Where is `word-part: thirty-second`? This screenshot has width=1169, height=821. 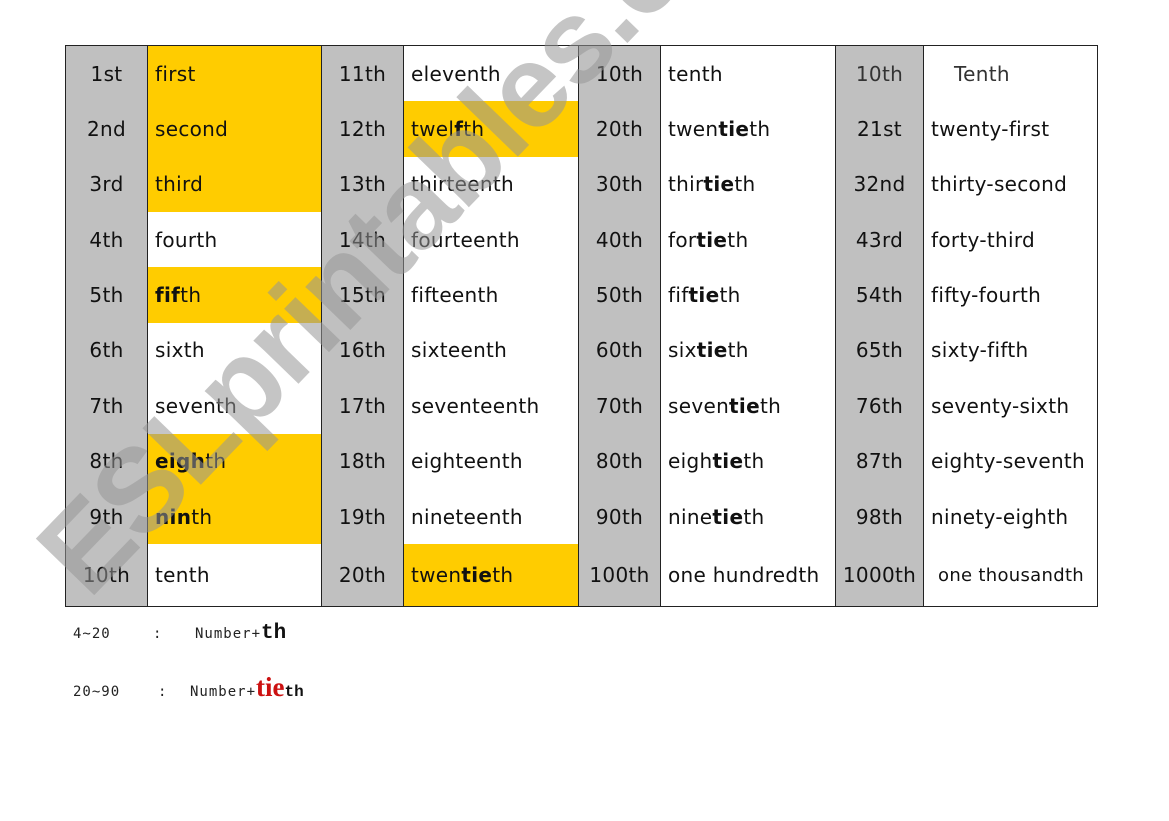 word-part: thirty-second is located at coordinates (999, 184).